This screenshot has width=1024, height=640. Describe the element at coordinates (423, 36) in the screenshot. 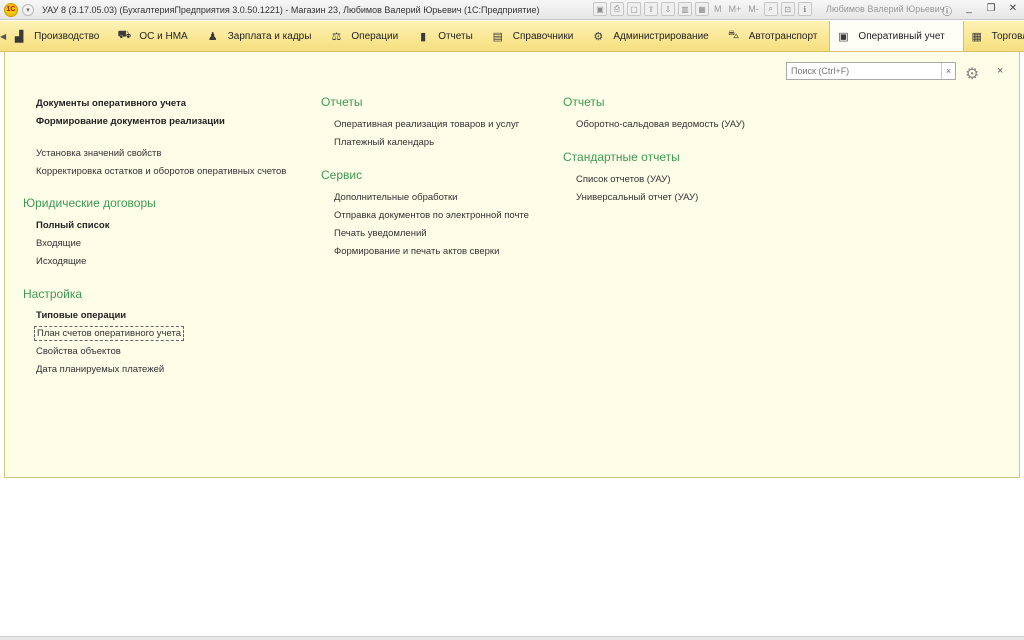

I see `chart-icon: ▮` at that location.